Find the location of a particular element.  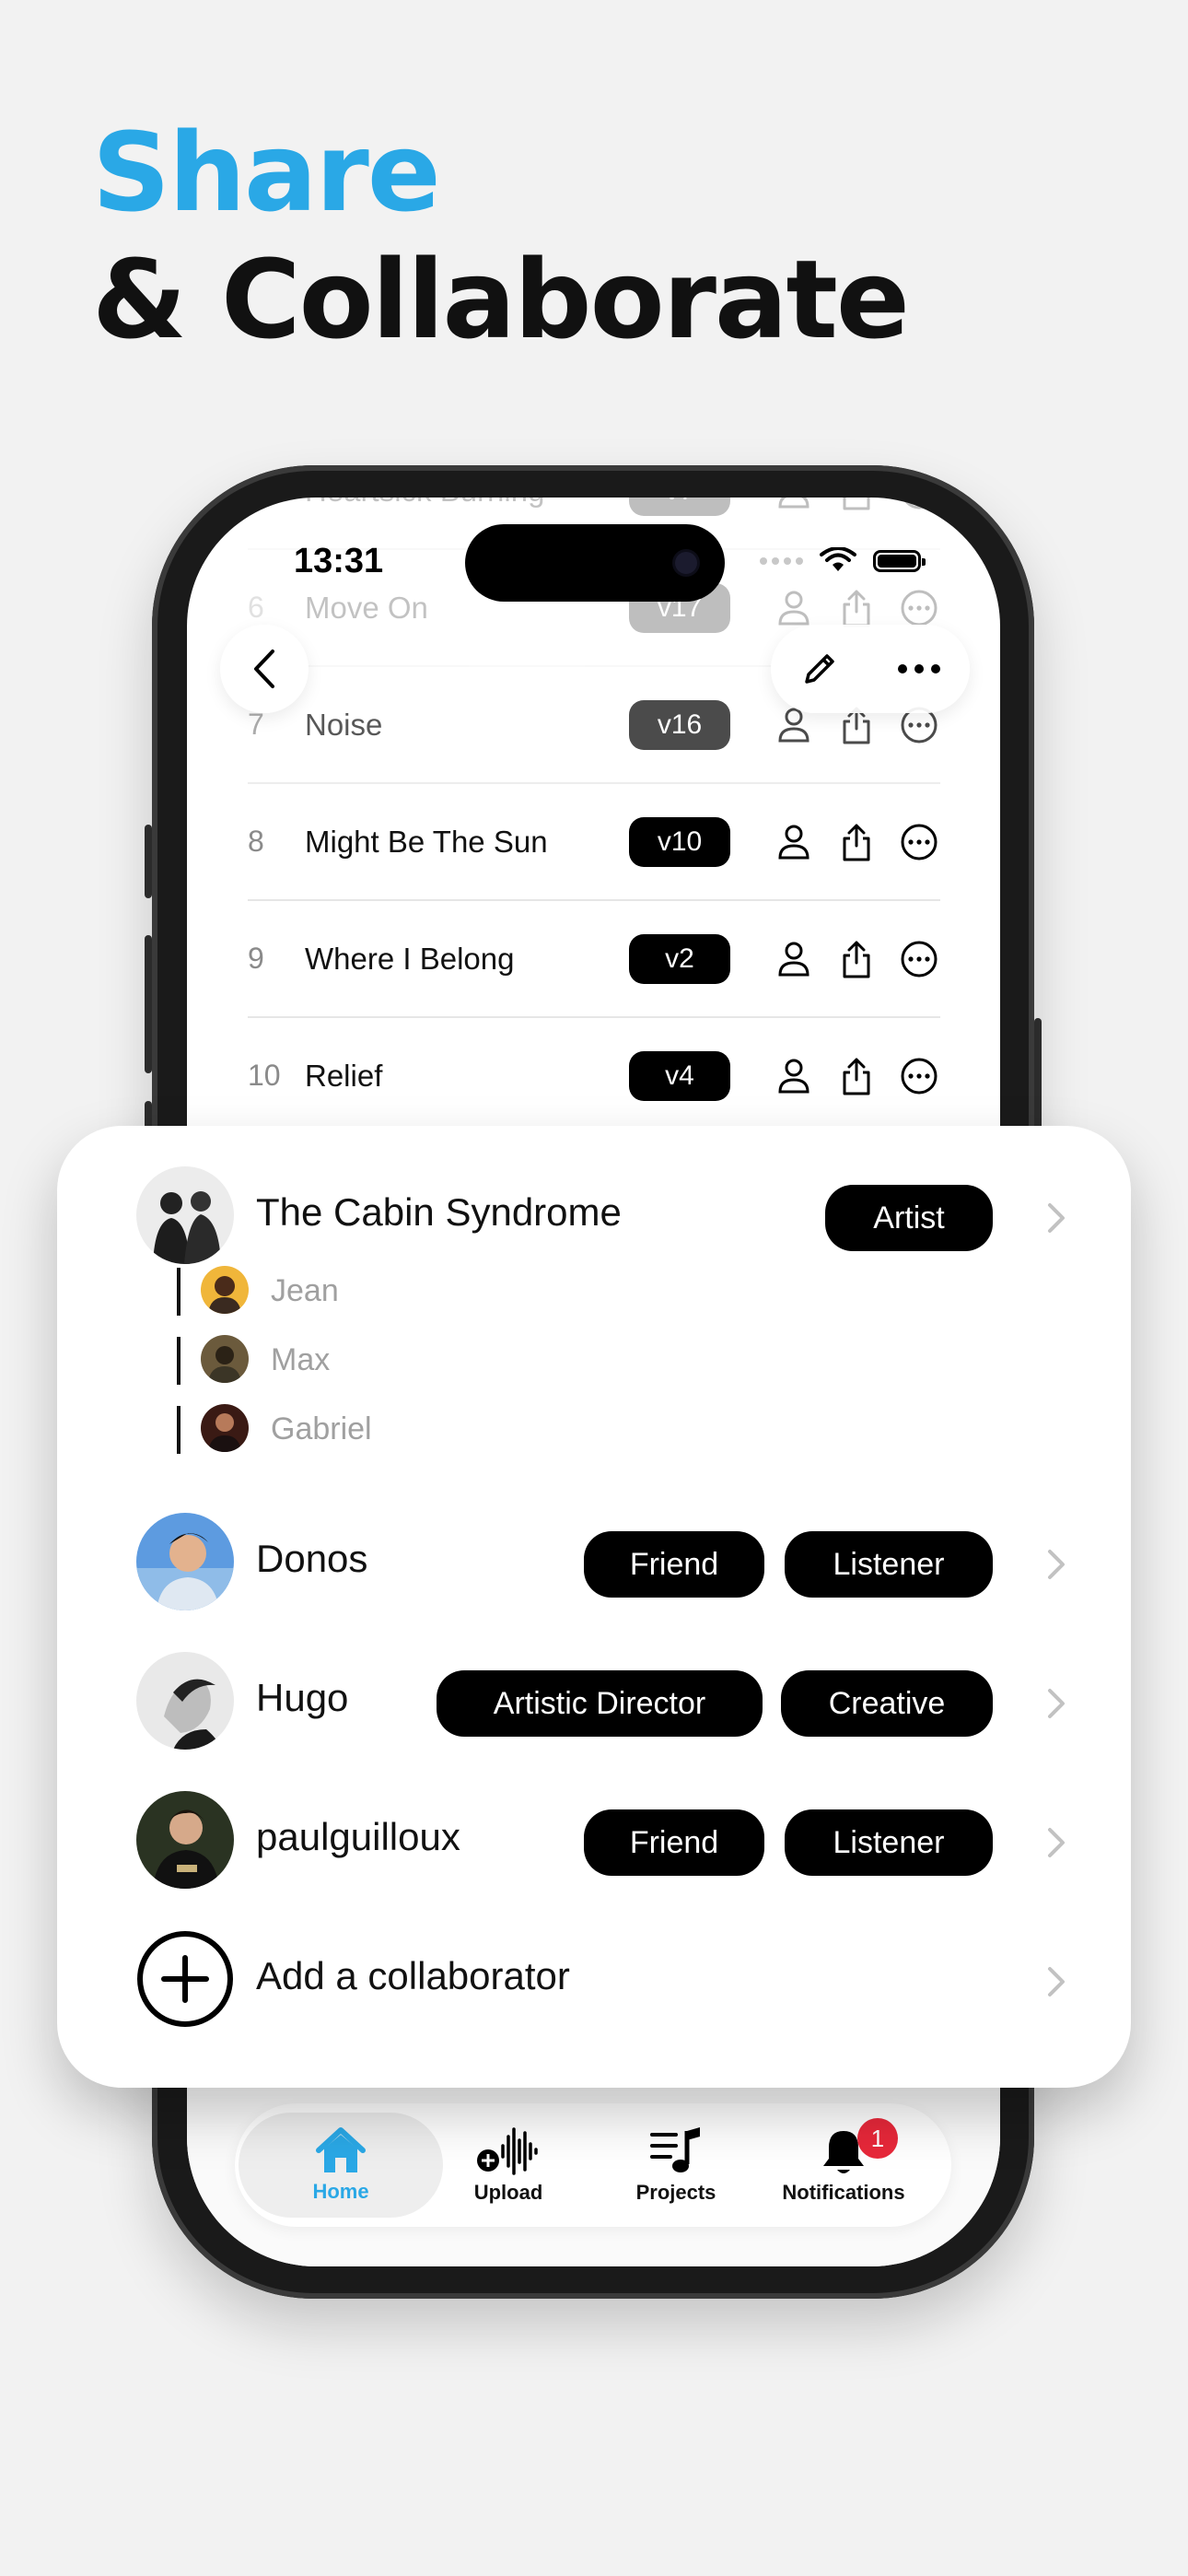

song-number: 8 is located at coordinates (256, 841).